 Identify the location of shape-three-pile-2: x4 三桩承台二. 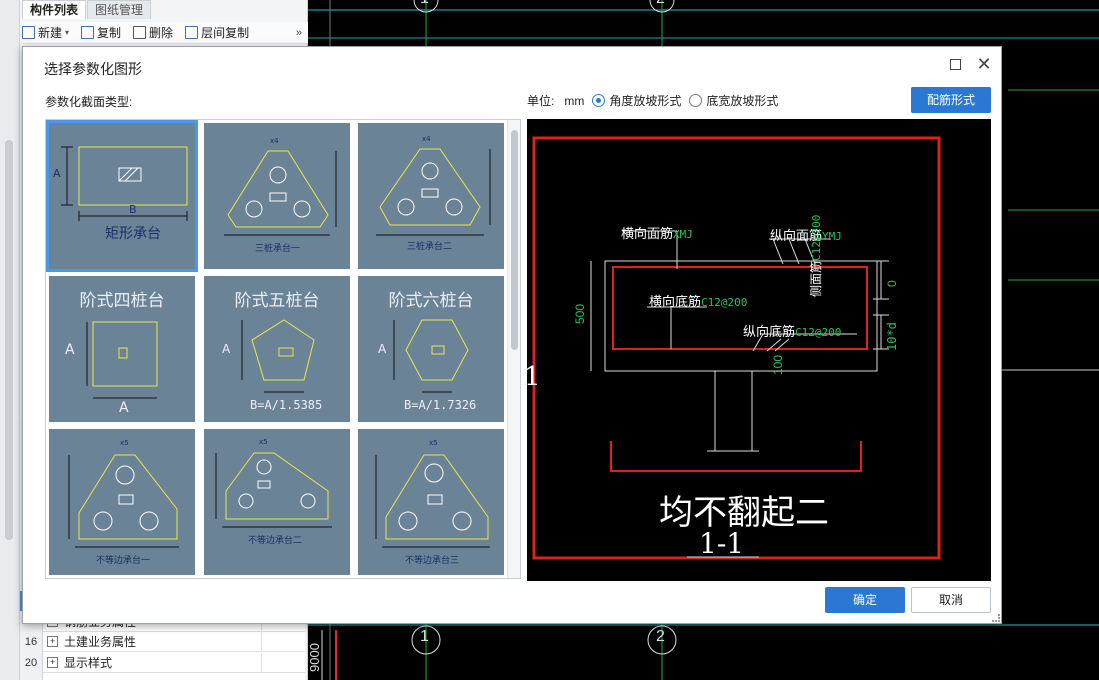
(431, 196).